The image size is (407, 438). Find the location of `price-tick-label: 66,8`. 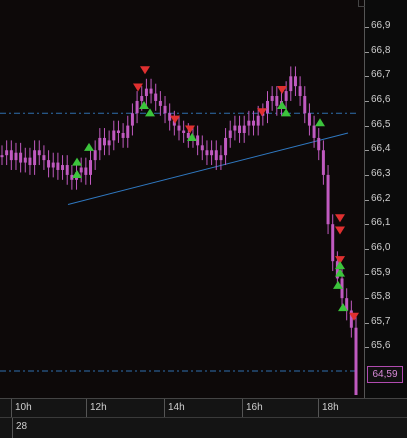

price-tick-label: 66,8 is located at coordinates (381, 50).